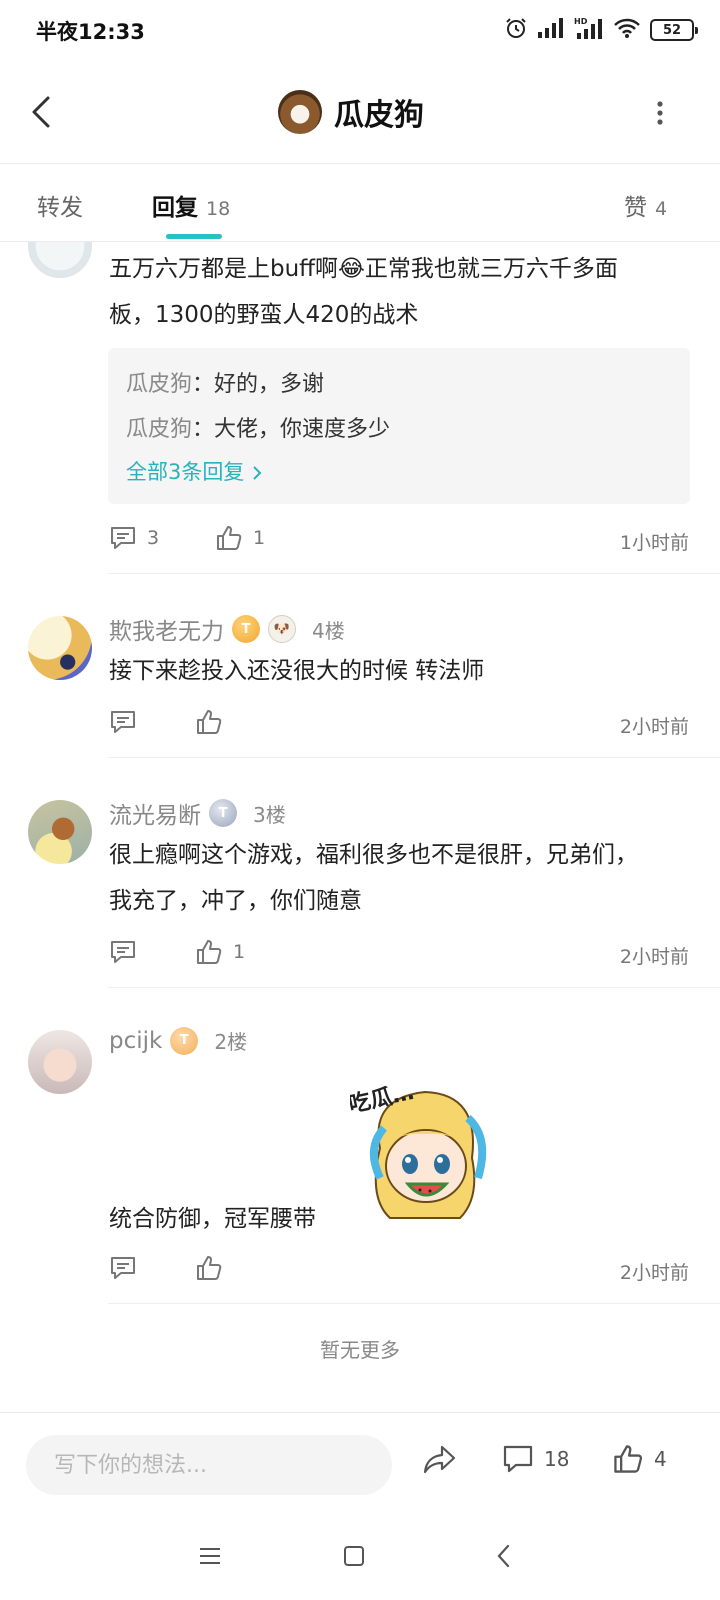 This screenshot has width=720, height=1600. Describe the element at coordinates (379, 115) in the screenshot. I see `page-title: 瓜皮狗` at that location.